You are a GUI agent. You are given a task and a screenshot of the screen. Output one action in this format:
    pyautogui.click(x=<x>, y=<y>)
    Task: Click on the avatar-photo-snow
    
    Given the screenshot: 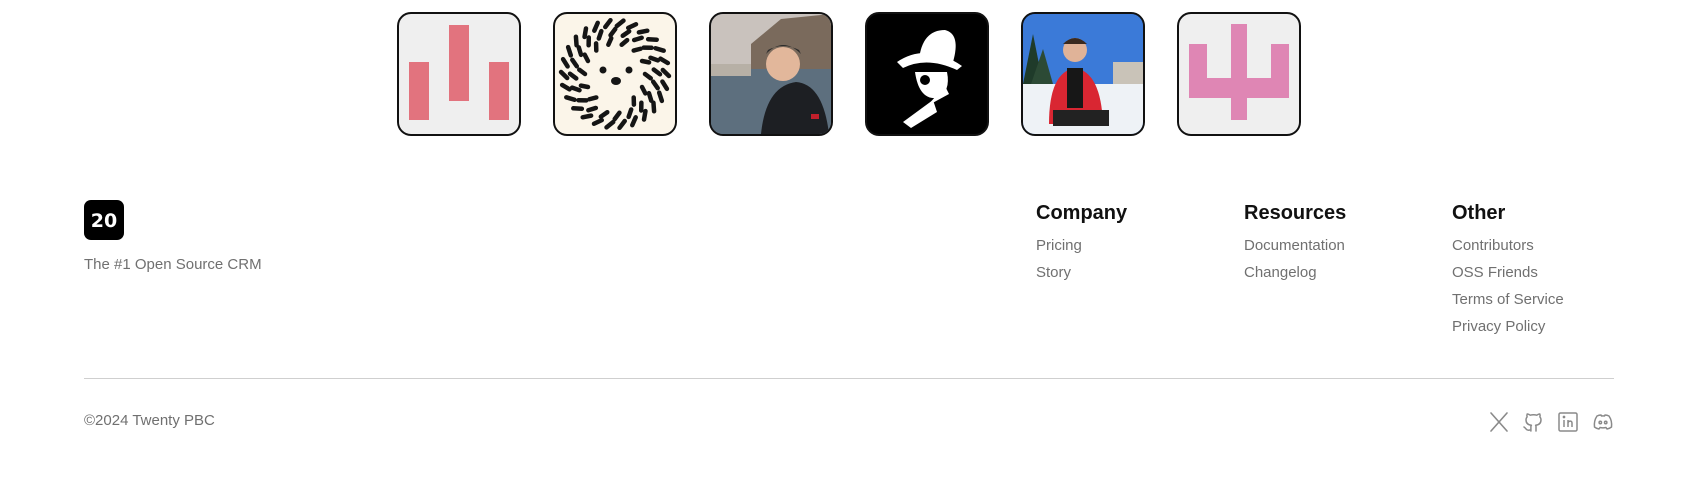 What is the action you would take?
    pyautogui.click(x=1083, y=74)
    